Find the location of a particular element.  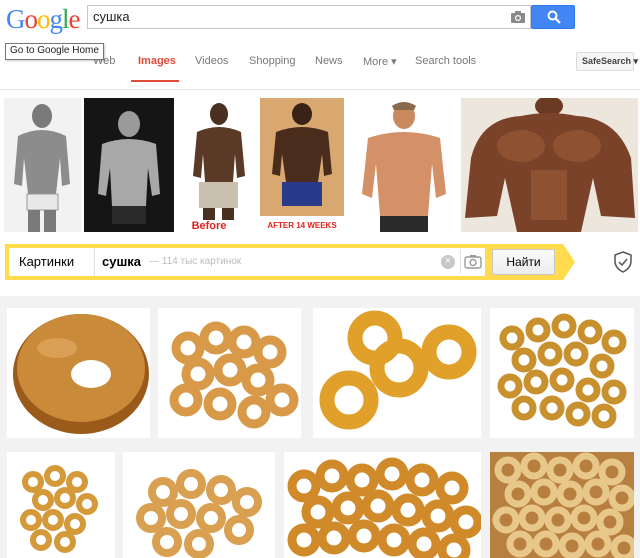

yandex-result-count: — 114 тыс картинок is located at coordinates (195, 261).